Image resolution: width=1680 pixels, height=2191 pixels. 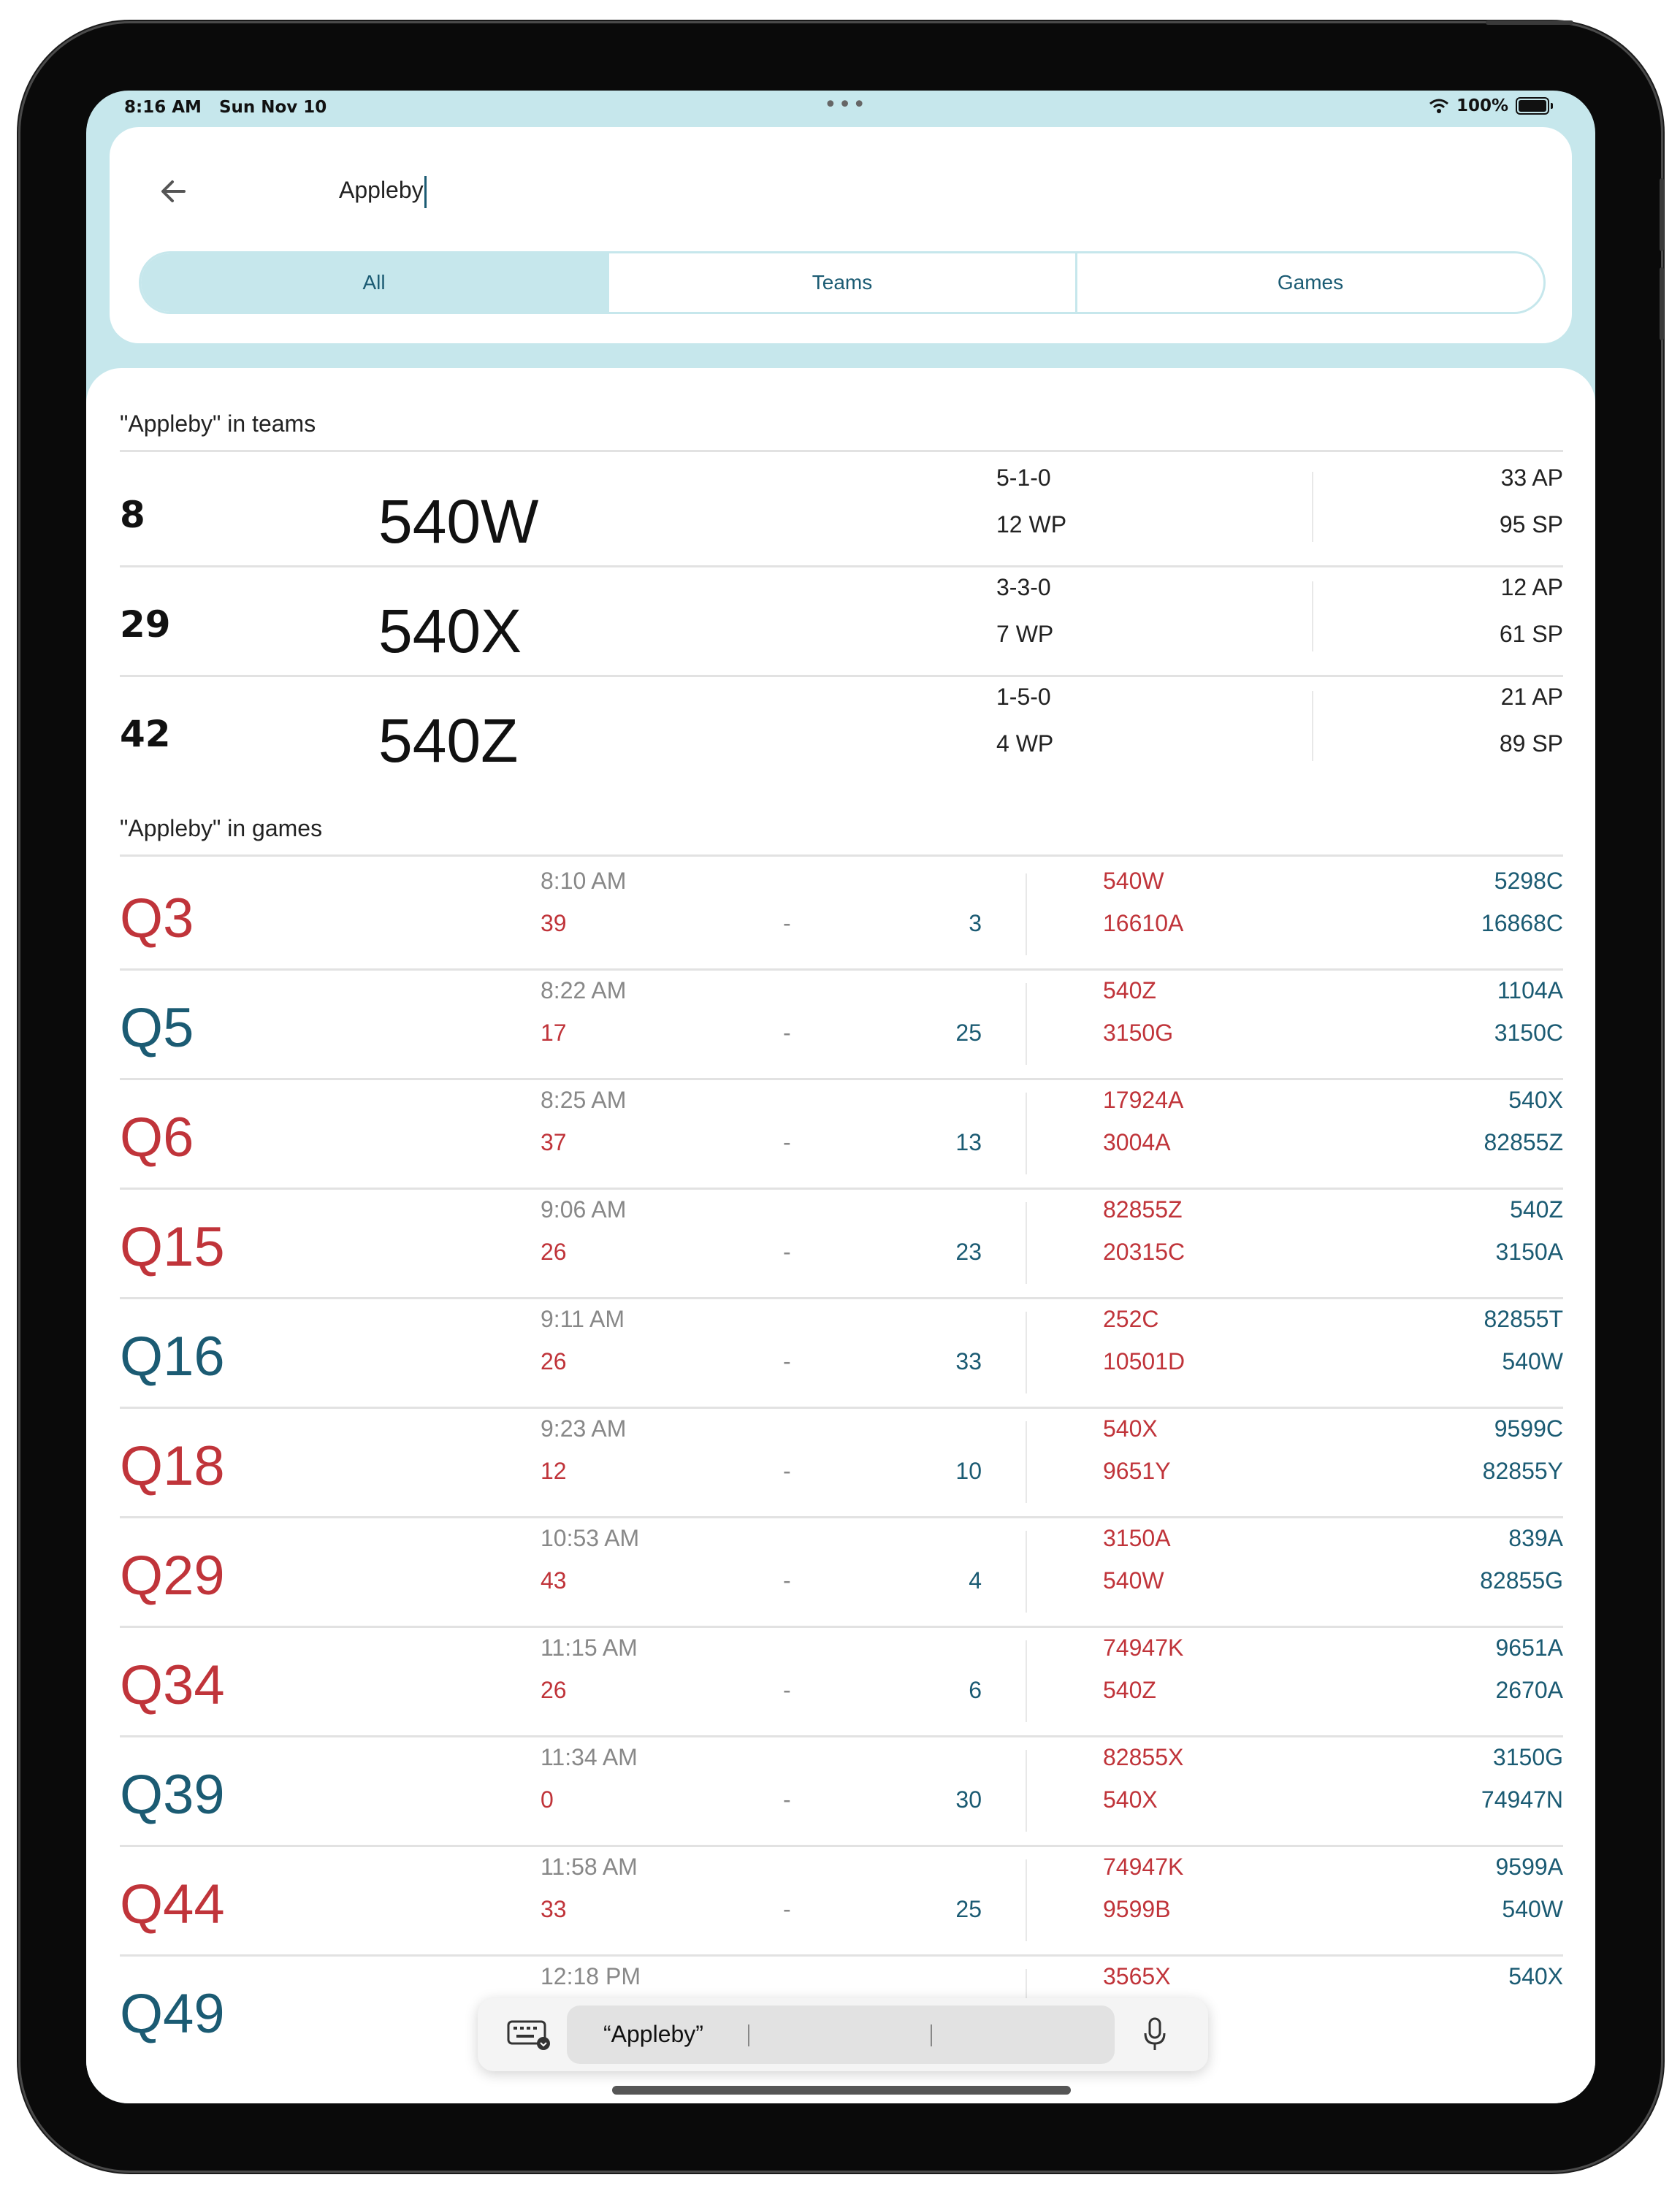 What do you see at coordinates (1536, 1976) in the screenshot?
I see `blue-team-1: 540X` at bounding box center [1536, 1976].